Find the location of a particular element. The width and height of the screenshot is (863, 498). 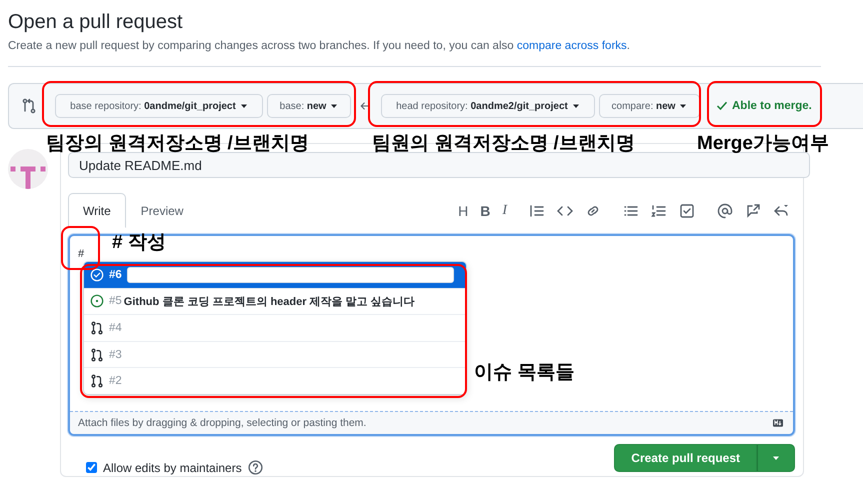

format-button: I is located at coordinates (504, 211).